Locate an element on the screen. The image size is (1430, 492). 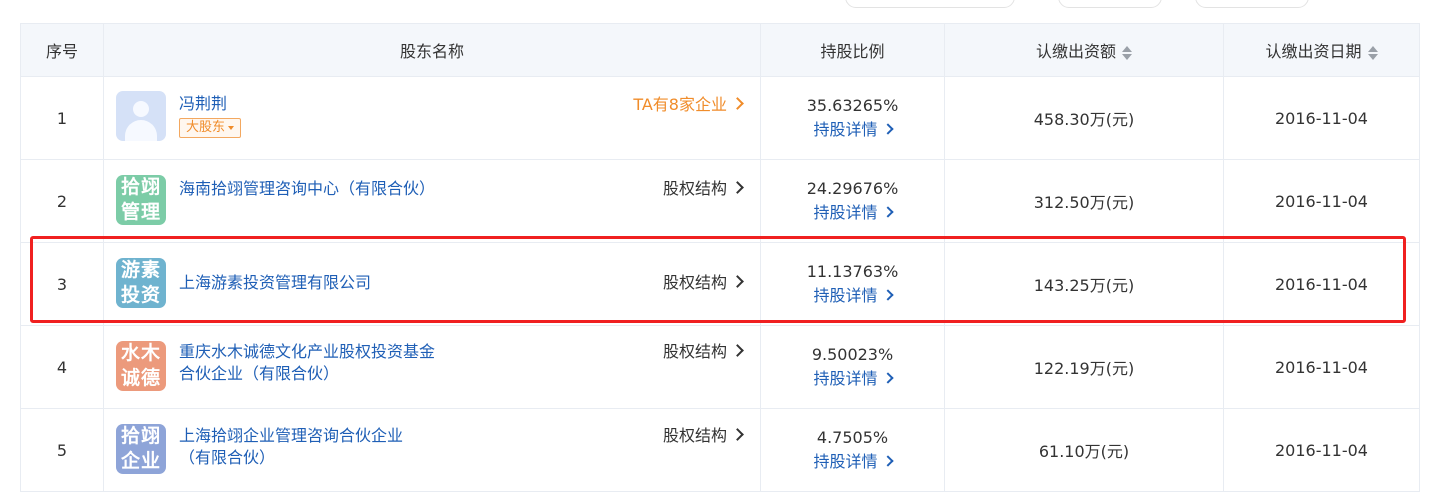
ratio-cell: 9.50023% 持股详情 is located at coordinates (852, 367).